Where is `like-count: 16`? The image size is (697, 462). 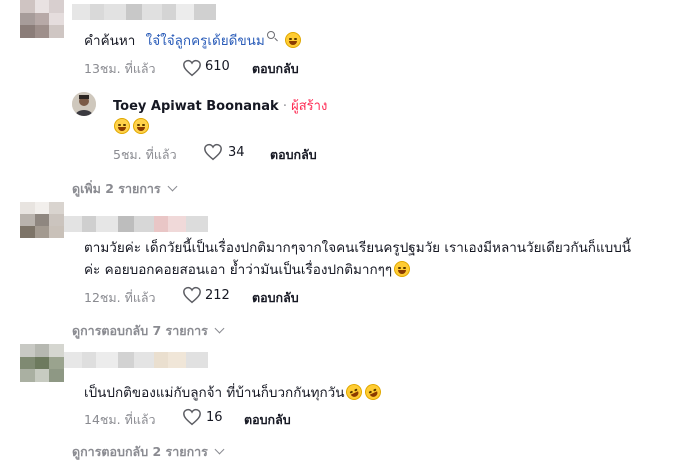
like-count: 16 is located at coordinates (214, 417).